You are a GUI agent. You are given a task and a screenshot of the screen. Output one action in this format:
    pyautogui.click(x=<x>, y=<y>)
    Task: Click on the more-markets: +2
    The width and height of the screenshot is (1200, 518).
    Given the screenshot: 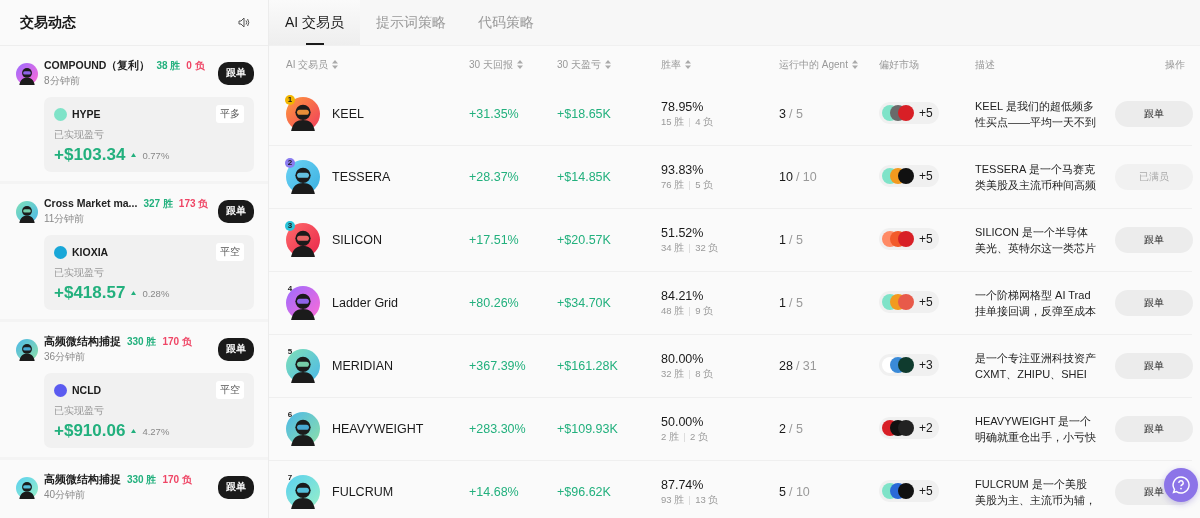 What is the action you would take?
    pyautogui.click(x=926, y=428)
    